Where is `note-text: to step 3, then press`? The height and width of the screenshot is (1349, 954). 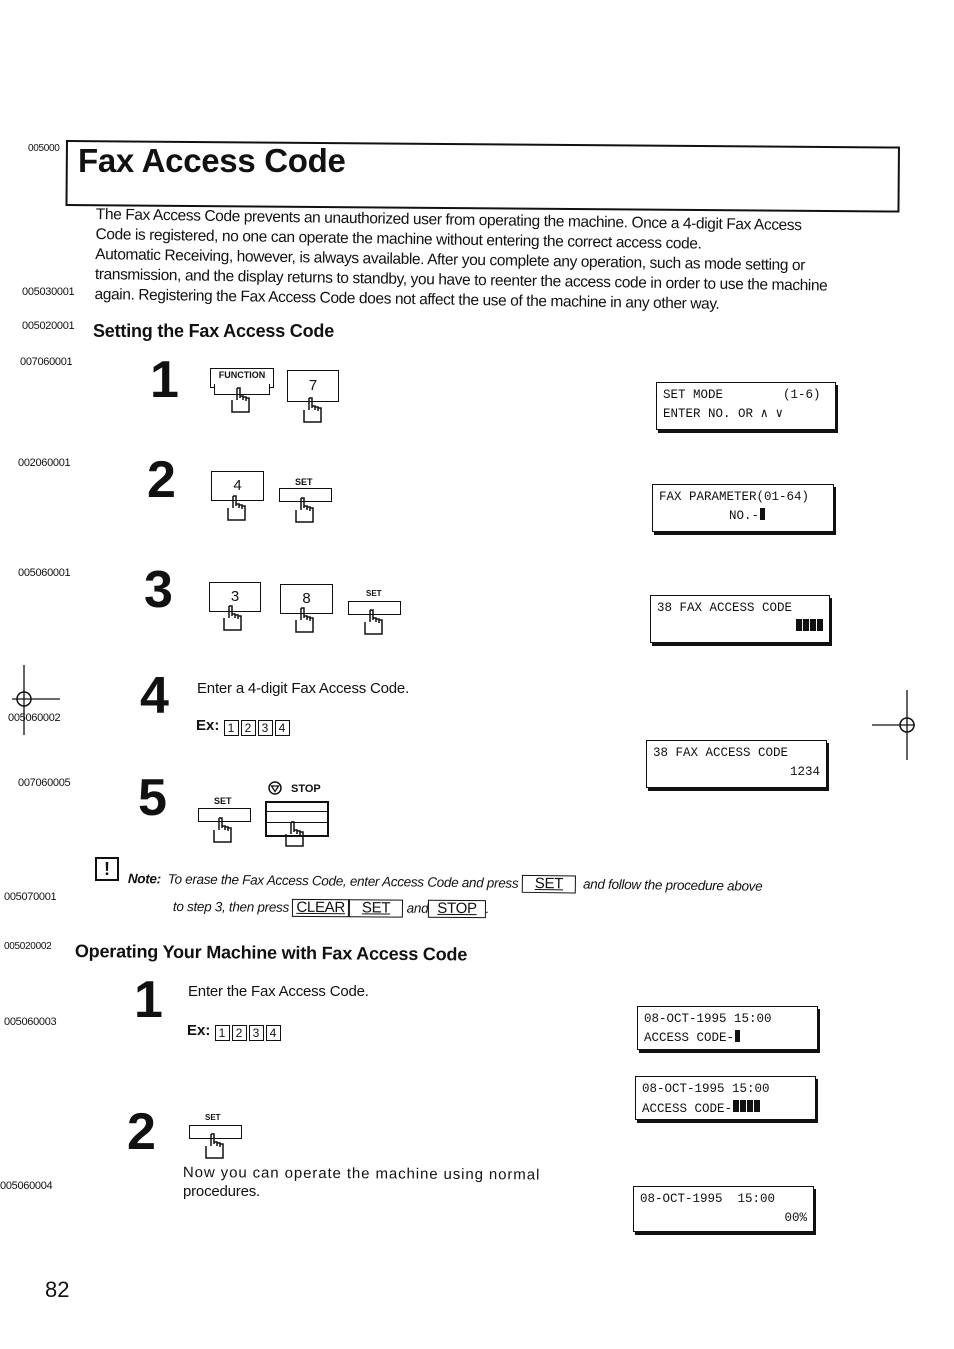 note-text: to step 3, then press is located at coordinates (231, 907).